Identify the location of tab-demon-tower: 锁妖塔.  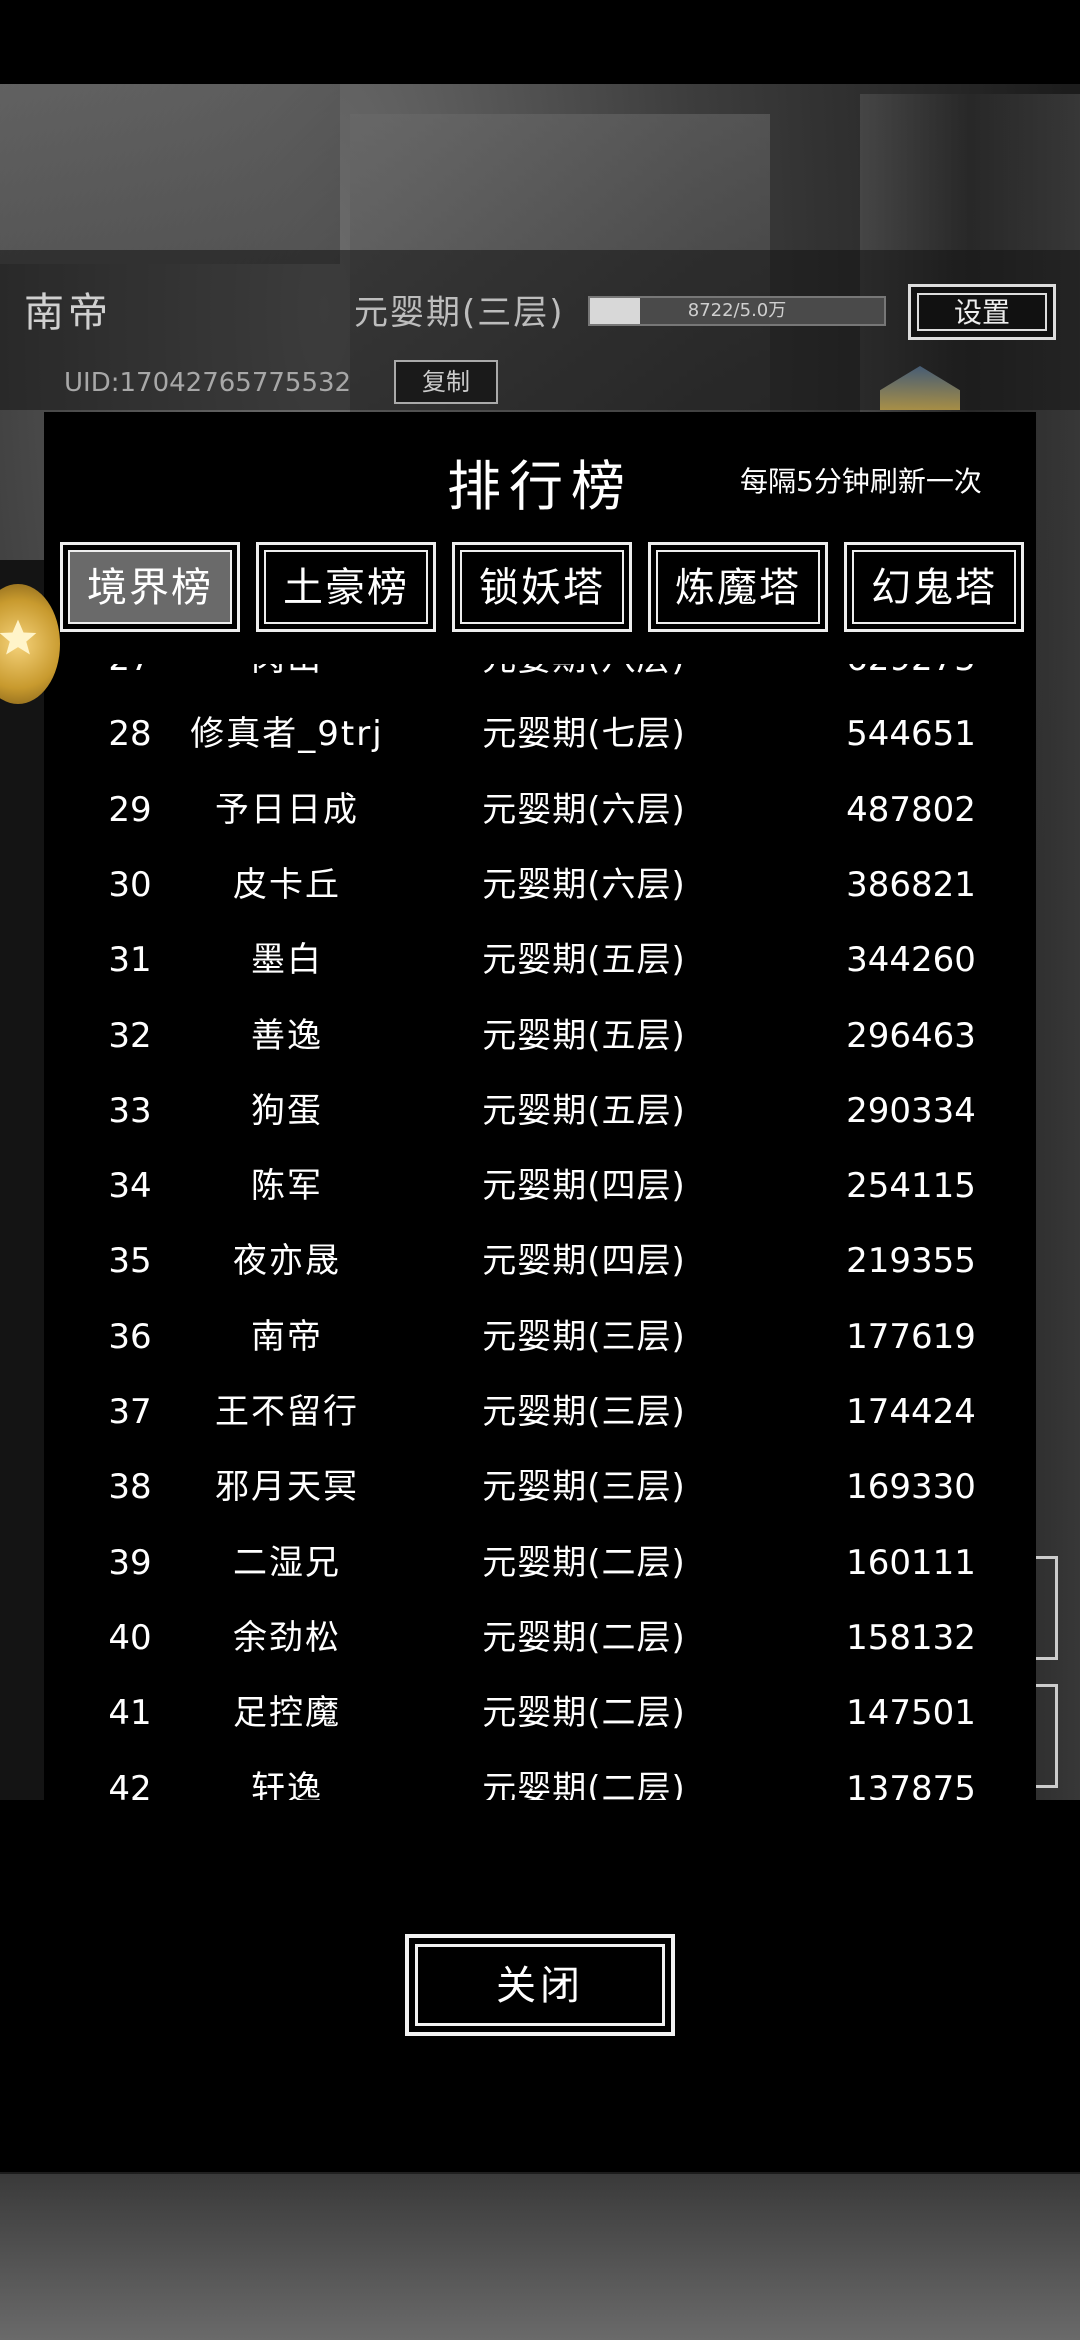
(542, 587).